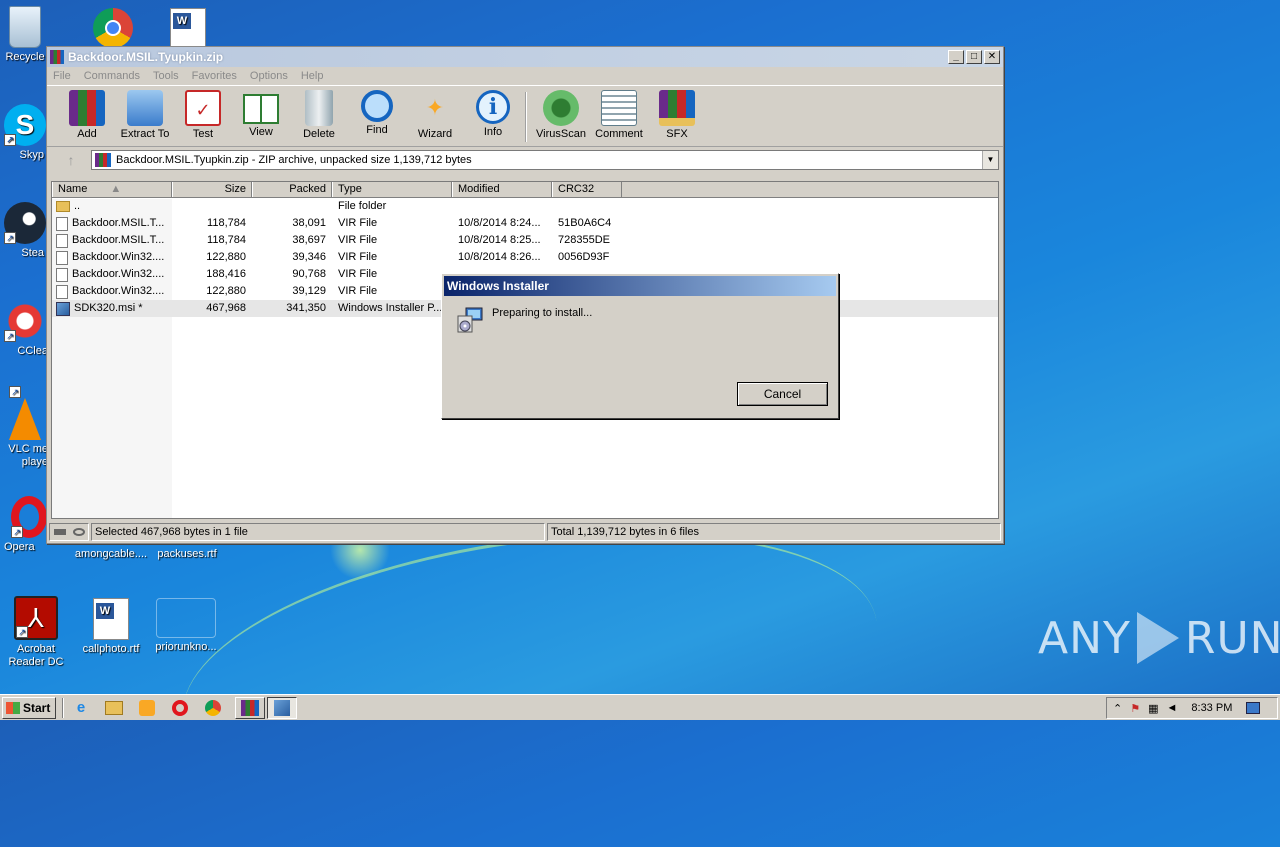 This screenshot has width=1280, height=847. What do you see at coordinates (782, 394) in the screenshot?
I see `cancel-button: Cancel` at bounding box center [782, 394].